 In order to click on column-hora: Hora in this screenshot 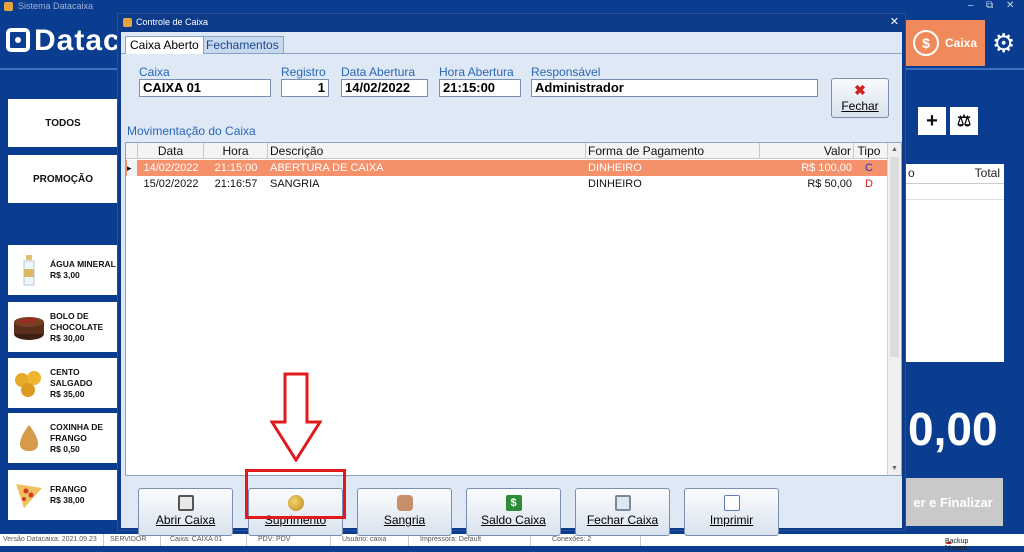, I will do `click(236, 151)`.